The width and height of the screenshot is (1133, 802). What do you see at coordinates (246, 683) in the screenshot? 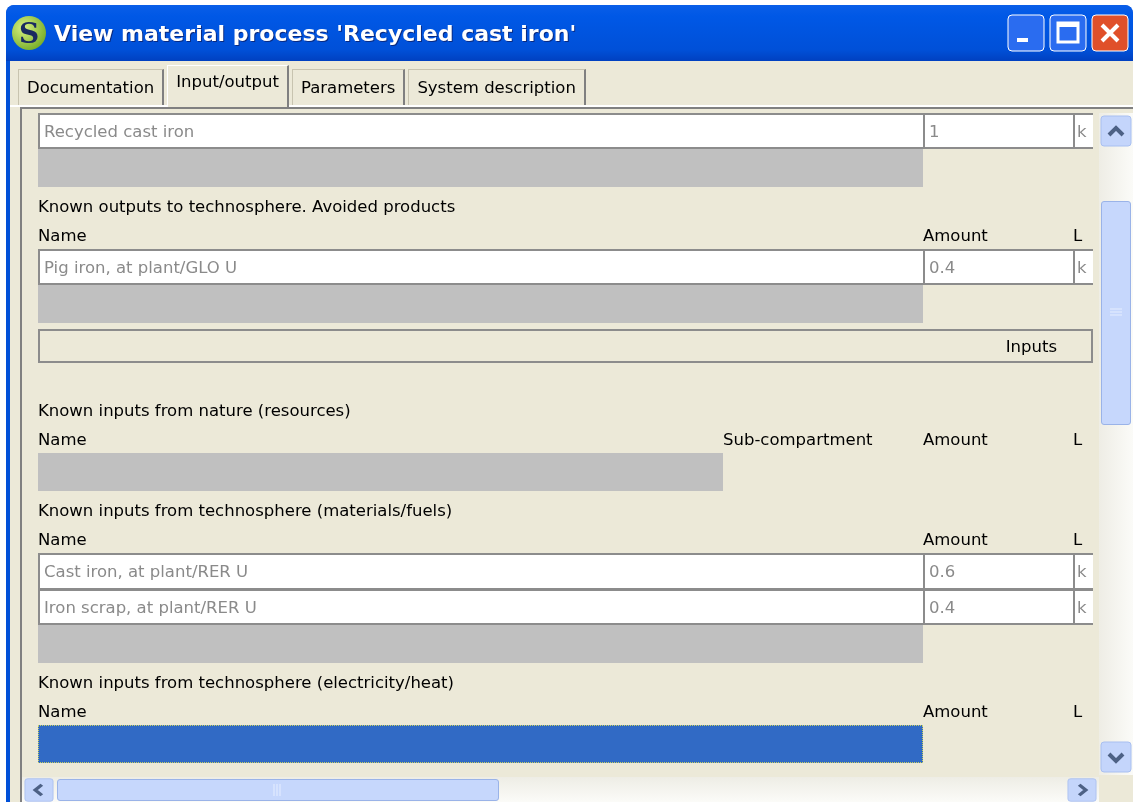
I see `section-title: Known inputs from technosphere (electricity/heat)` at bounding box center [246, 683].